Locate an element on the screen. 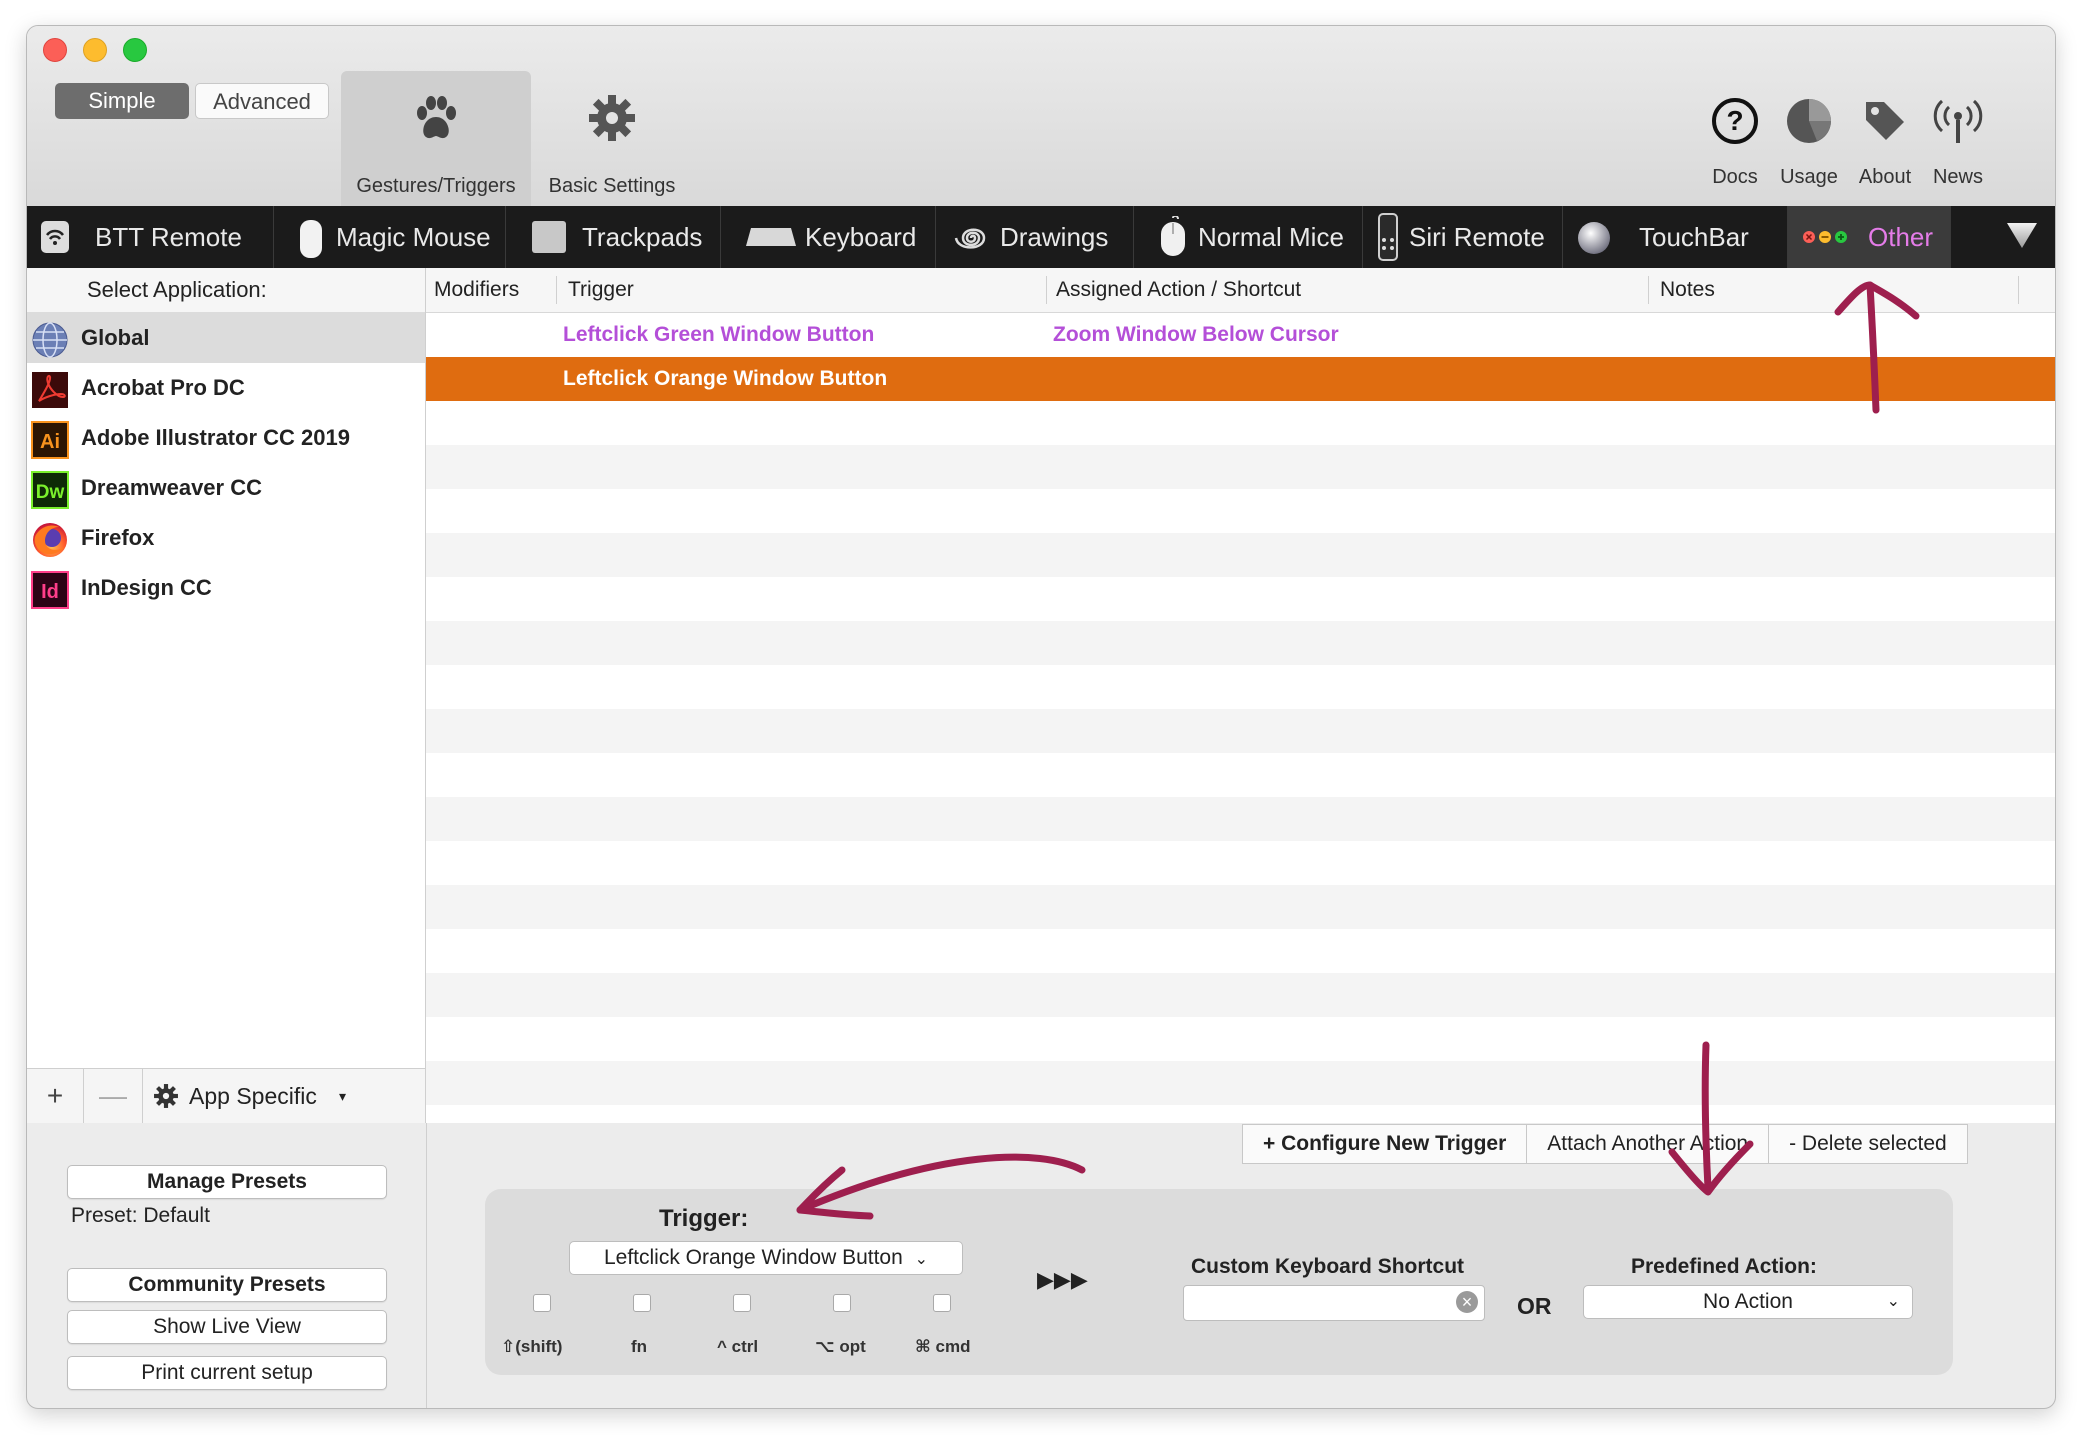 The image size is (2081, 1435). pie-chart-icon is located at coordinates (1809, 121).